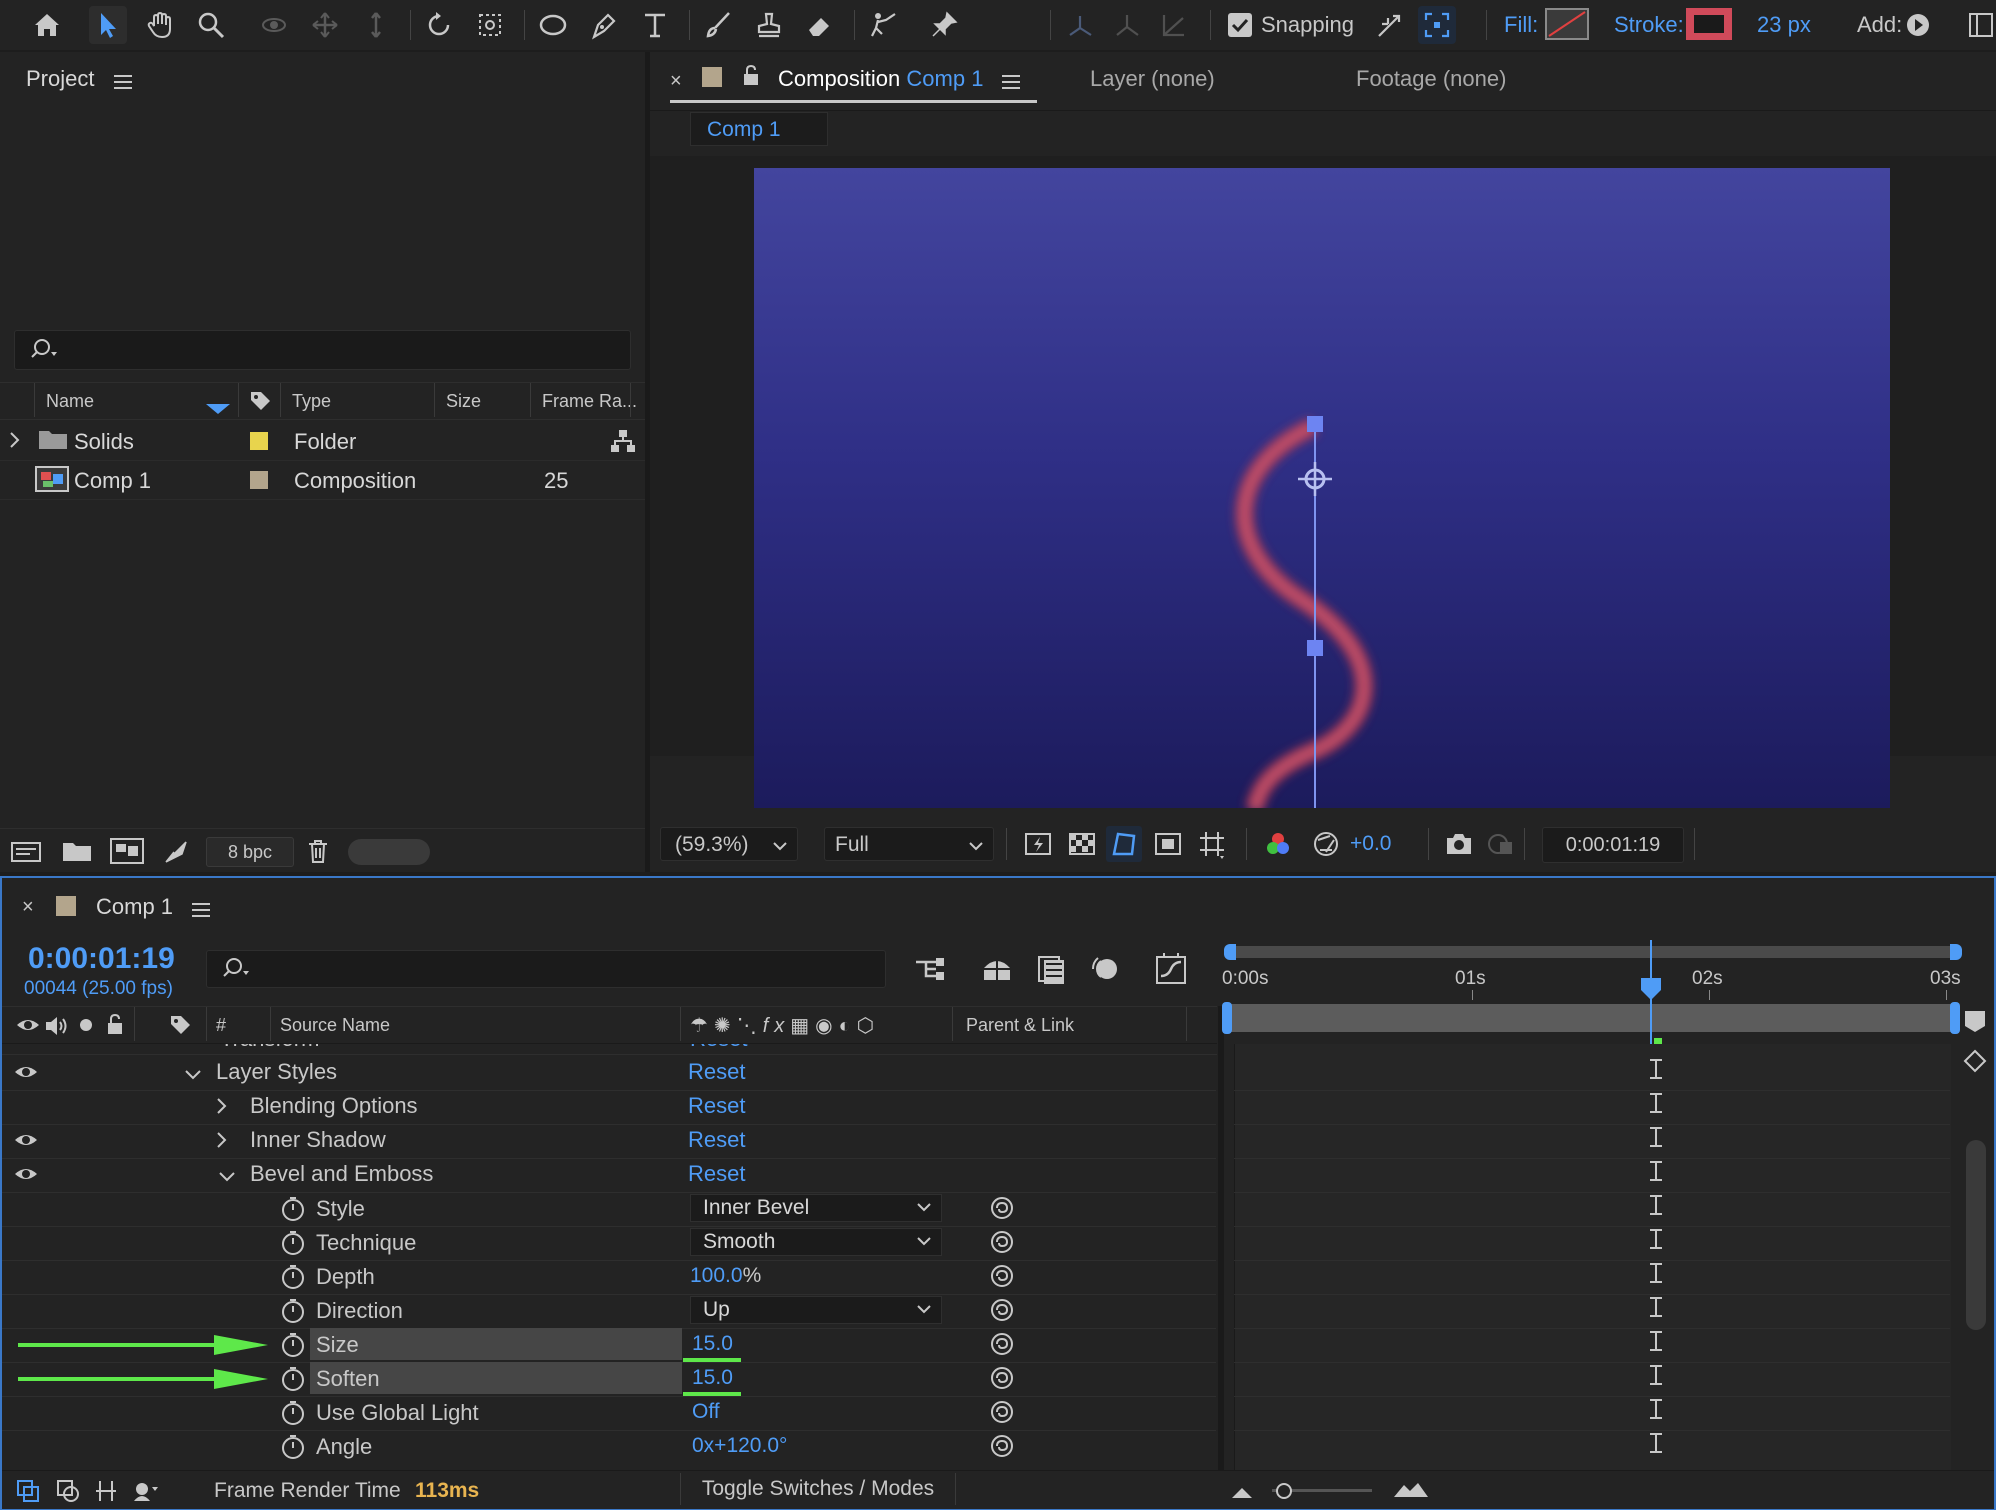 The height and width of the screenshot is (1510, 1996). What do you see at coordinates (86, 1025) in the screenshot?
I see `solo-dot-icon` at bounding box center [86, 1025].